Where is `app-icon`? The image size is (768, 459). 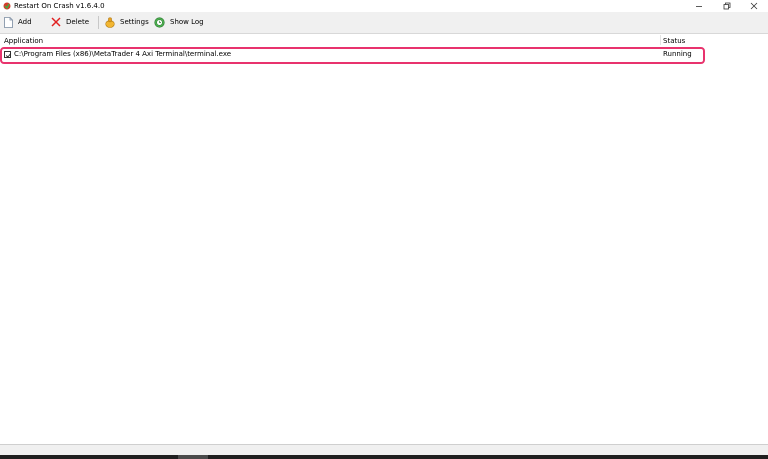 app-icon is located at coordinates (7, 6).